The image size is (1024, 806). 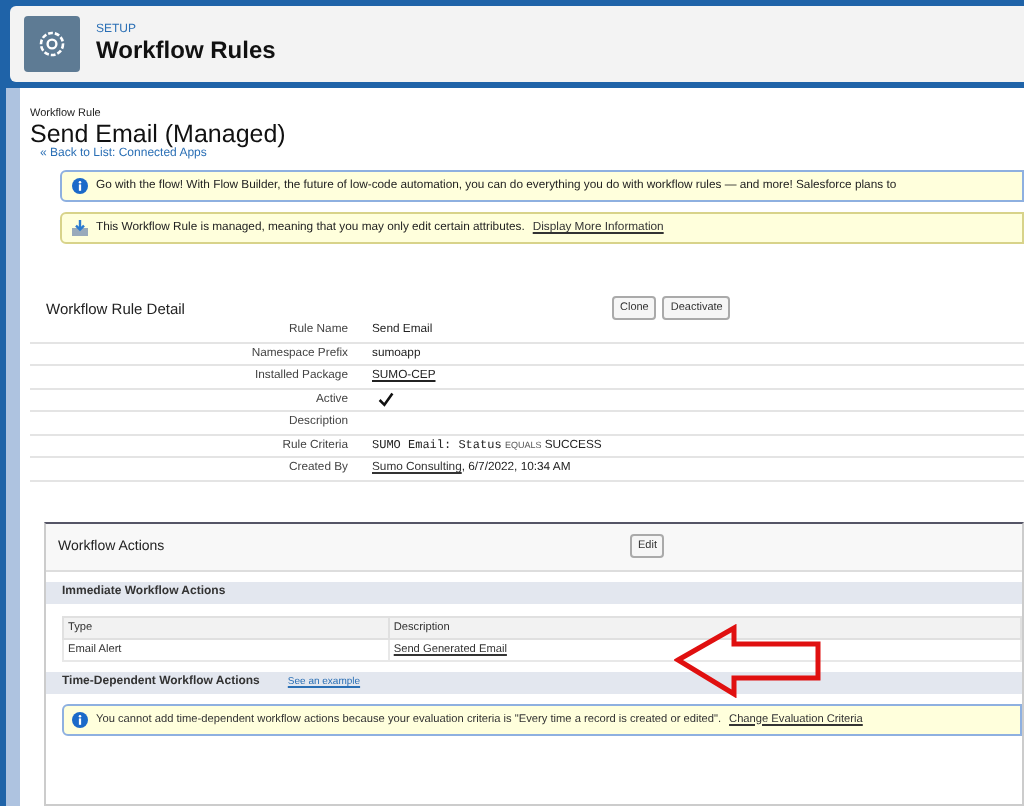 What do you see at coordinates (159, 134) in the screenshot?
I see `record-title: Send Email (Managed)` at bounding box center [159, 134].